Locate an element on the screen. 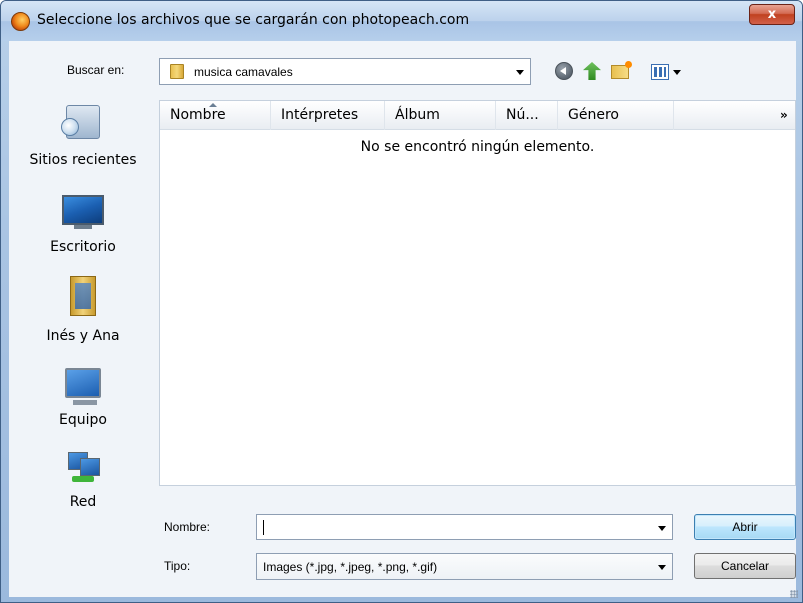 The image size is (803, 603). sidebar-item-network: Red is located at coordinates (83, 481).